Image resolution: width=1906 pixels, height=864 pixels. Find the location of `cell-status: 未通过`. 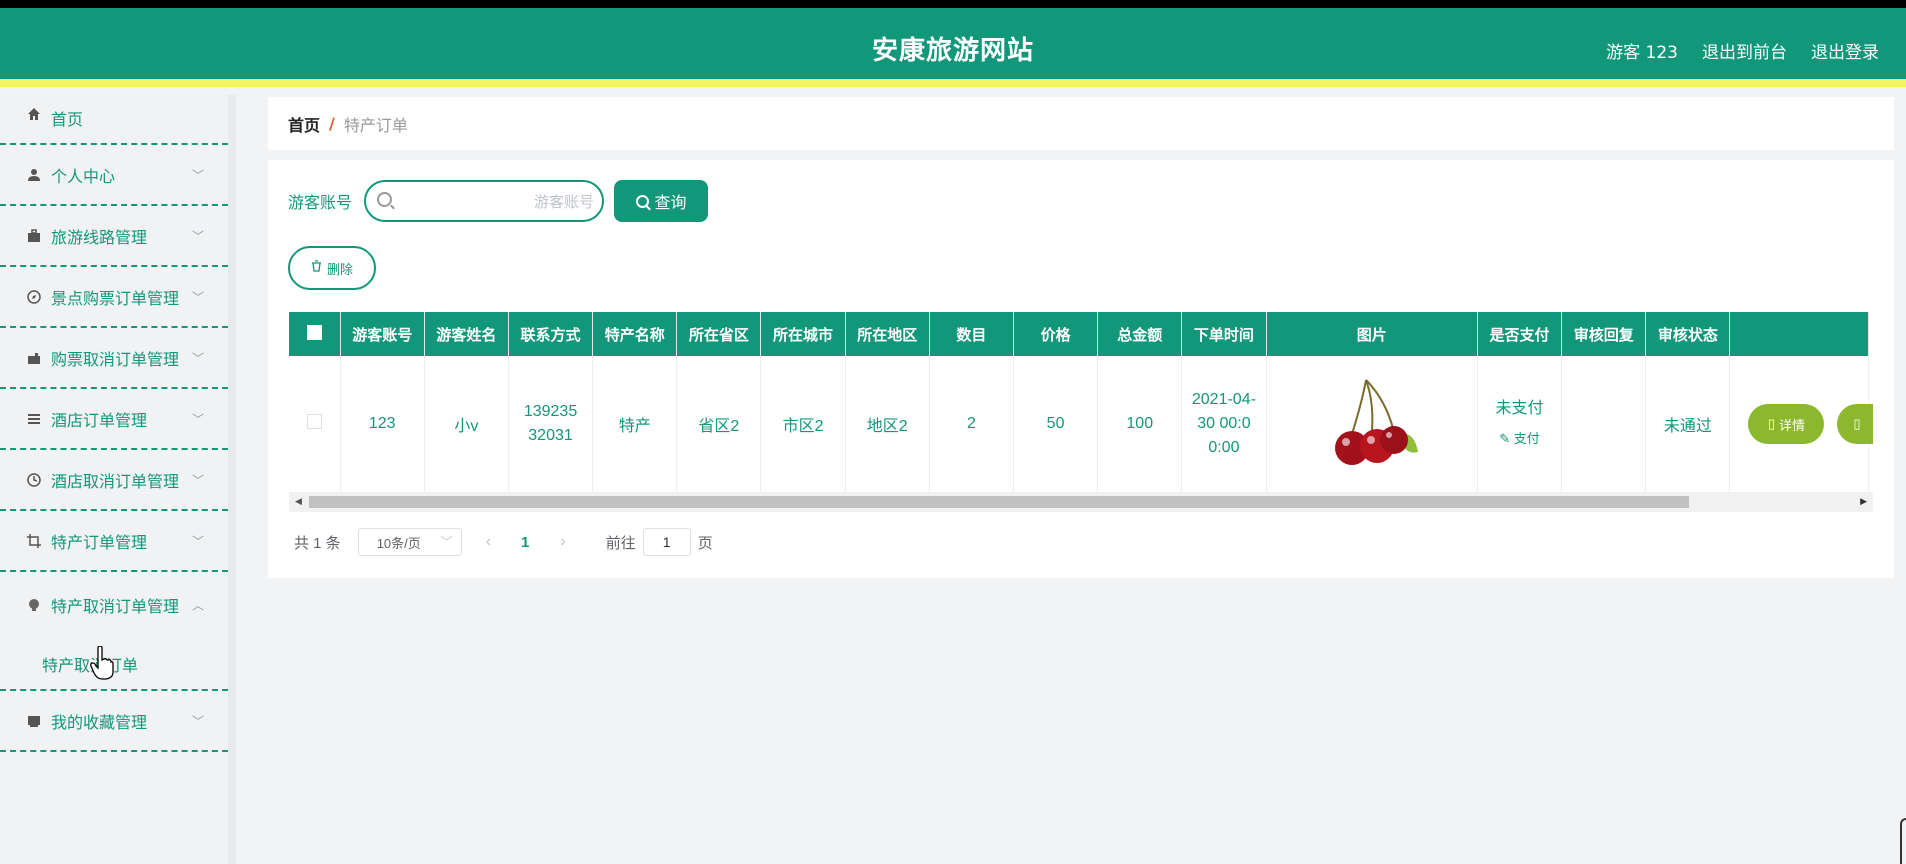

cell-status: 未通过 is located at coordinates (1688, 425).